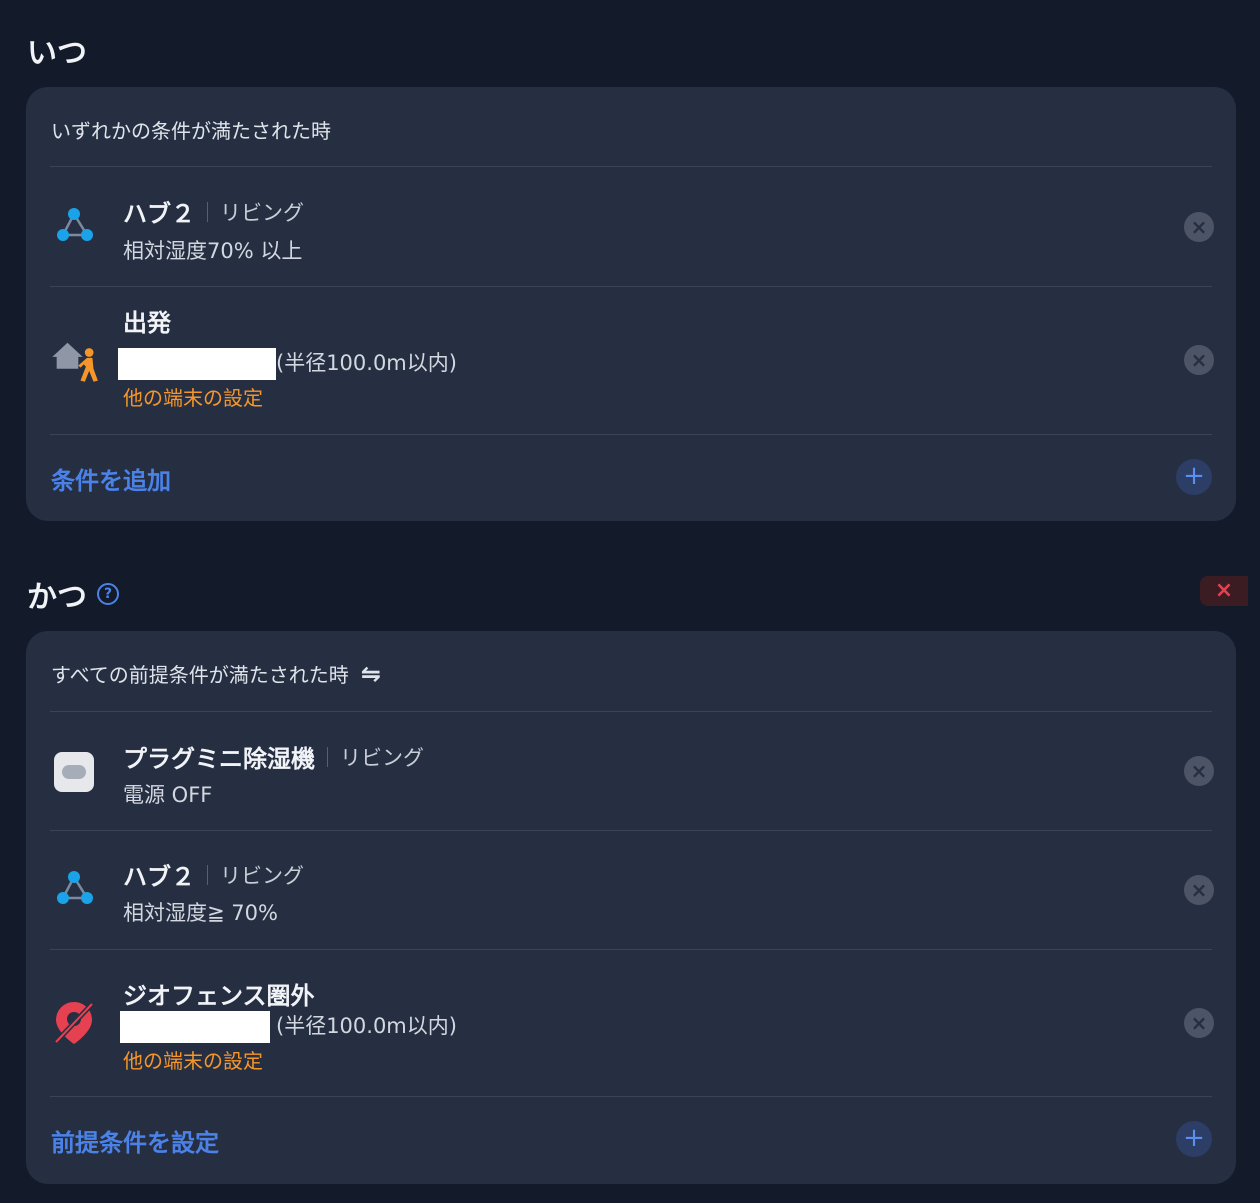 Image resolution: width=1260 pixels, height=1203 pixels. Describe the element at coordinates (213, 251) in the screenshot. I see `condition-detail: 相対湿度70% 以上` at that location.